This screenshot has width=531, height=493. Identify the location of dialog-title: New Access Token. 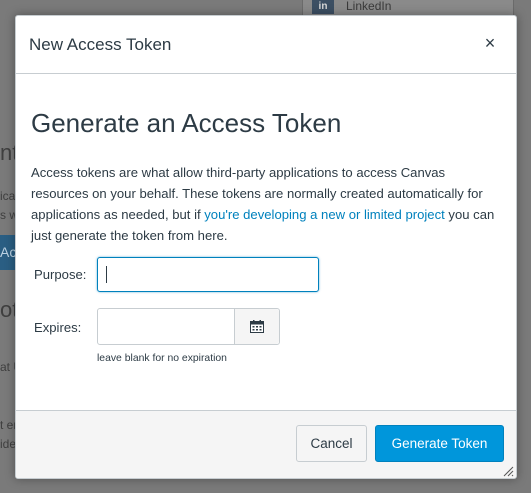
(100, 44).